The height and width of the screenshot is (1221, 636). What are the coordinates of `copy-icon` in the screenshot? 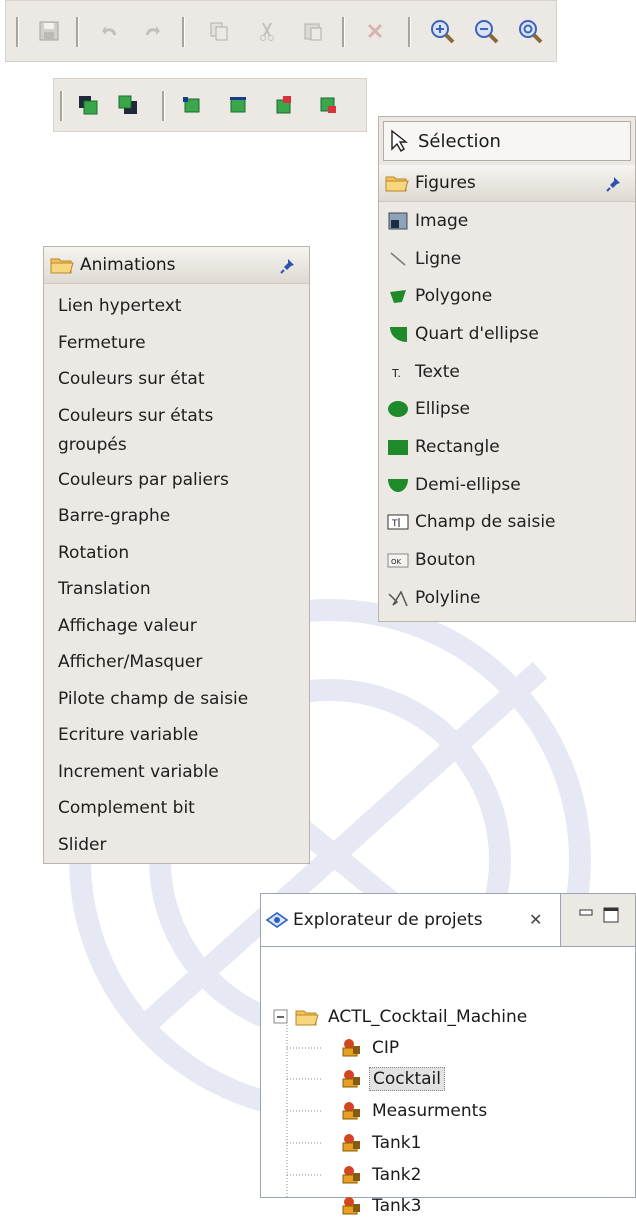 It's located at (219, 31).